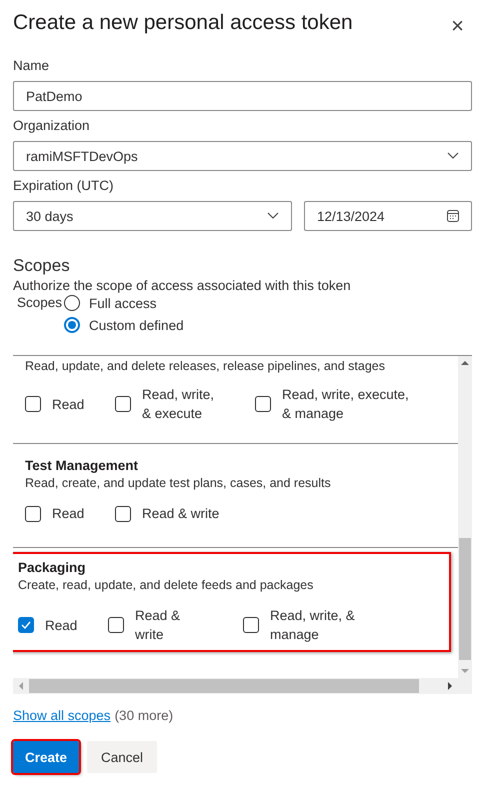 This screenshot has width=483, height=802. What do you see at coordinates (52, 126) in the screenshot?
I see `field-label: Organization` at bounding box center [52, 126].